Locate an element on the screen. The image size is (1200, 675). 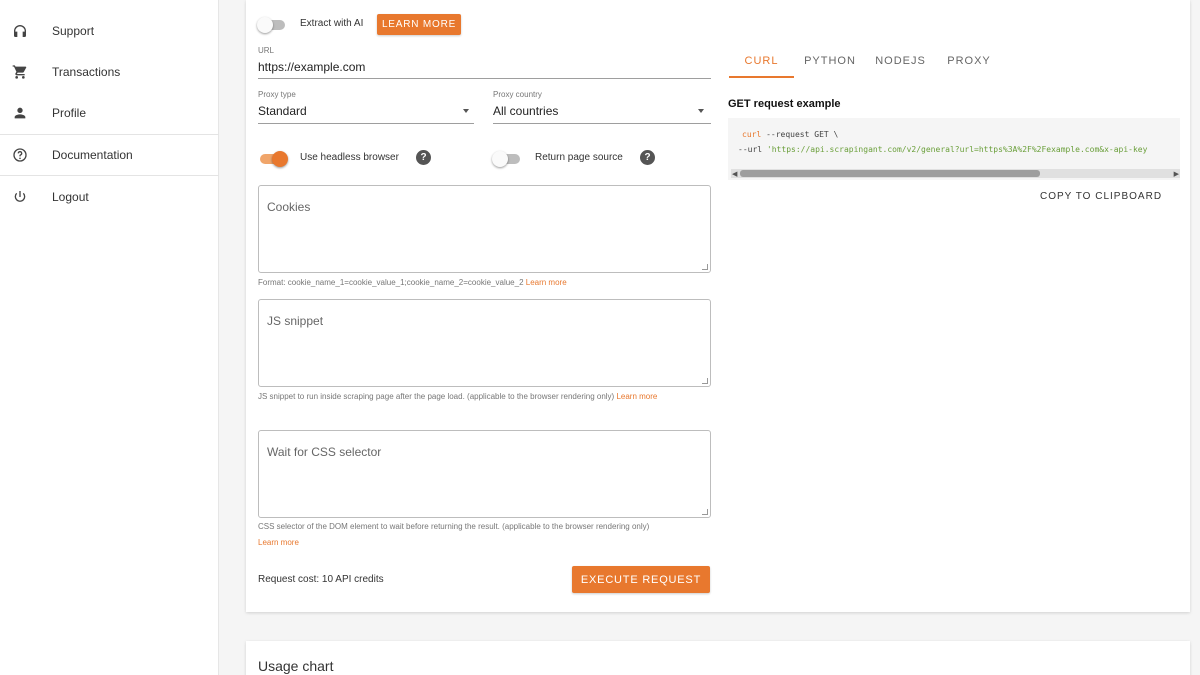
active-tab-indicator is located at coordinates (761, 77).